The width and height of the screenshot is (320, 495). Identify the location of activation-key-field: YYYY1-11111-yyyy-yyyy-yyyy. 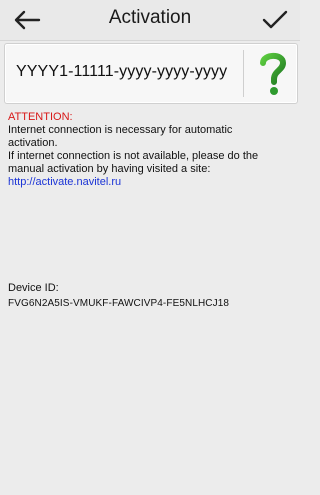
(121, 72).